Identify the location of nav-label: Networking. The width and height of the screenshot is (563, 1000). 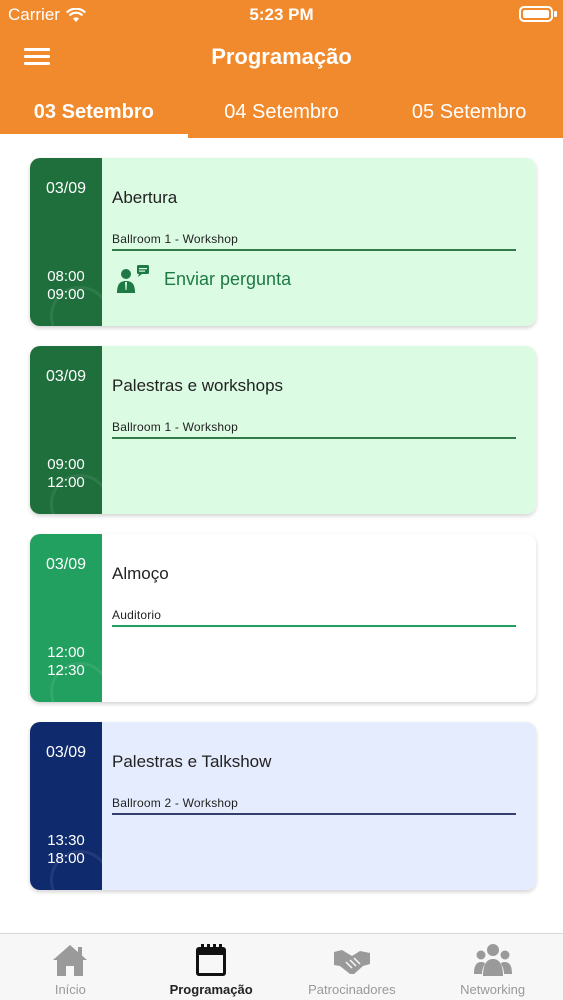
(493, 989).